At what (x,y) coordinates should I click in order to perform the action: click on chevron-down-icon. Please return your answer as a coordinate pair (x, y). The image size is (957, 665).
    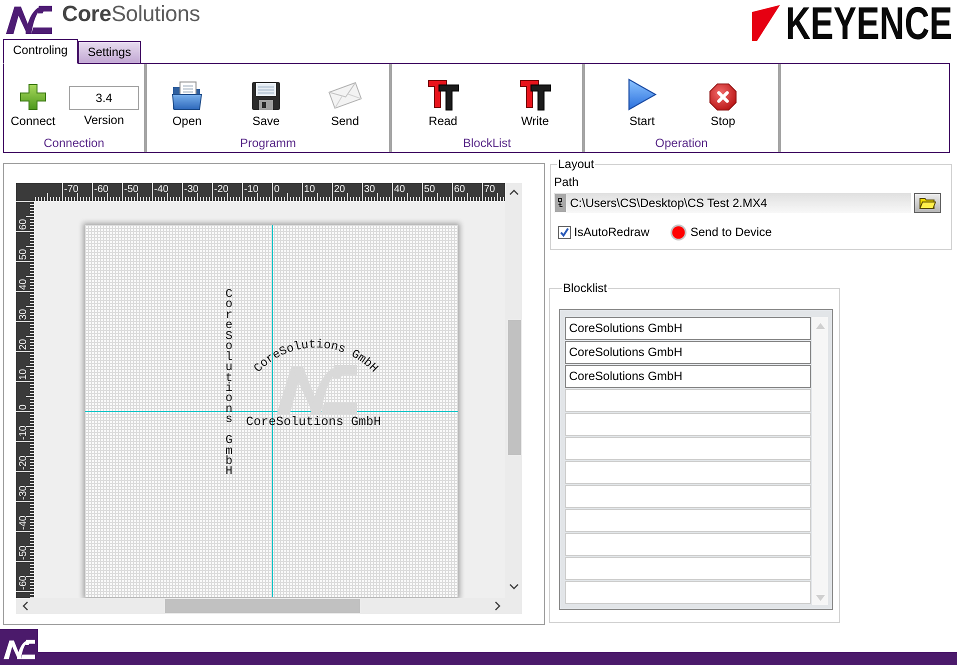
    Looking at the image, I should click on (514, 587).